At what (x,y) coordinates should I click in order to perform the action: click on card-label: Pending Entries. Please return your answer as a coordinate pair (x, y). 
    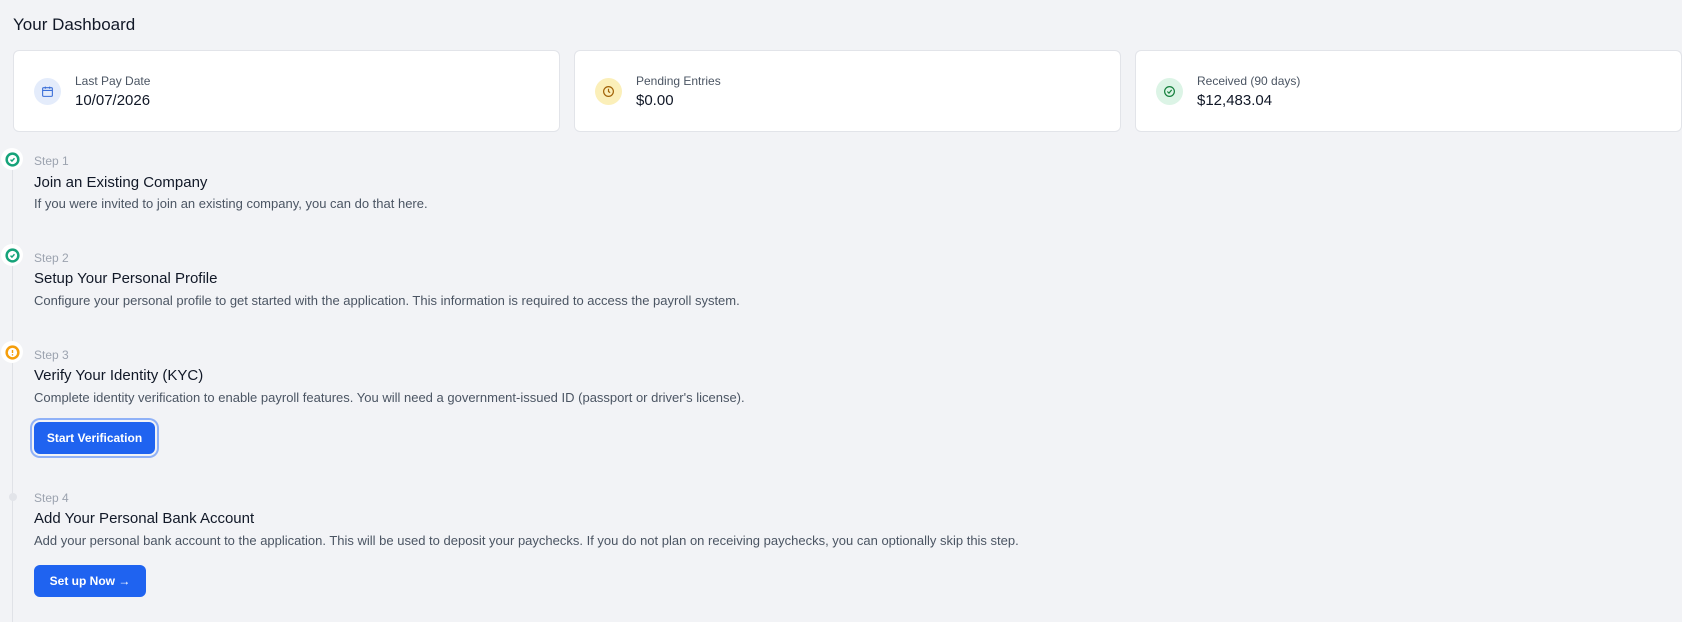
    Looking at the image, I should click on (678, 80).